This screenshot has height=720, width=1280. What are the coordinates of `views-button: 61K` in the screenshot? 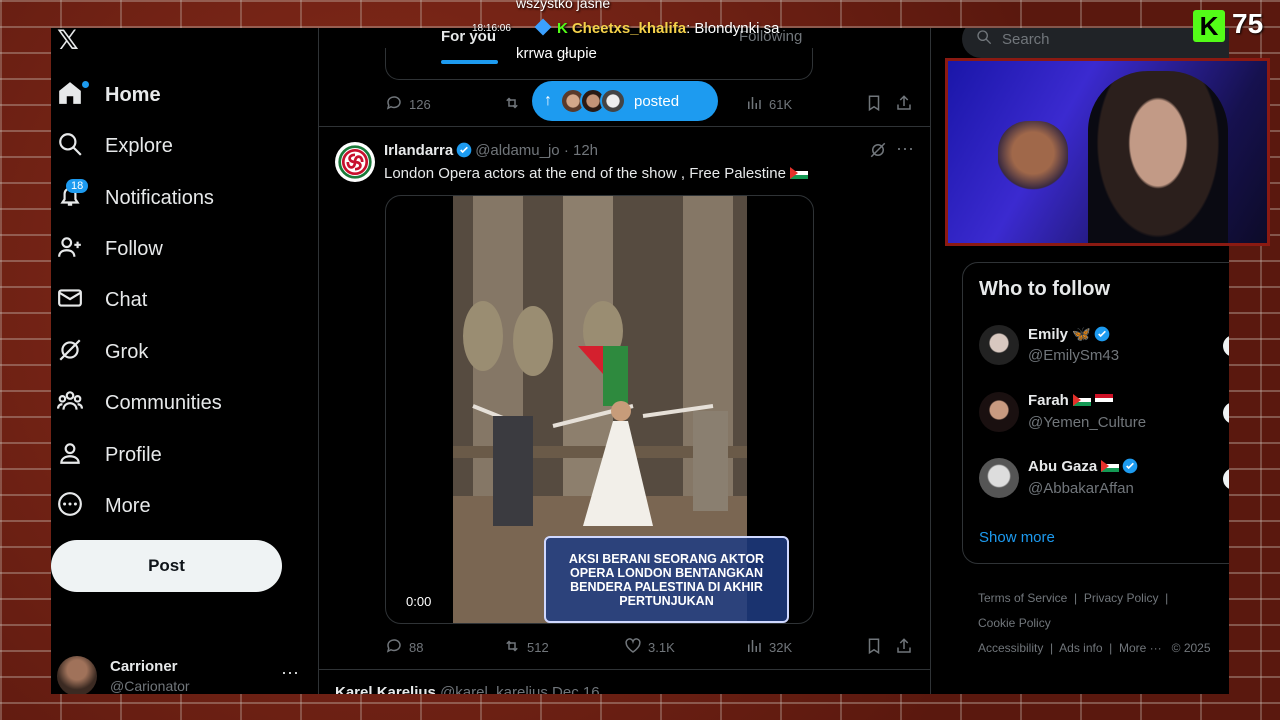 It's located at (768, 104).